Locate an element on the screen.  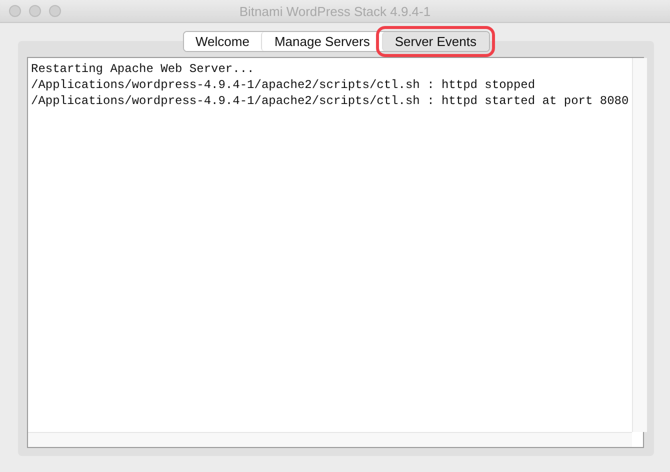
log-line: /Applications/wordpress-4.9.4-1/apache2/scripts/ctl.sh : httpd started at port 8080 is located at coordinates (330, 101).